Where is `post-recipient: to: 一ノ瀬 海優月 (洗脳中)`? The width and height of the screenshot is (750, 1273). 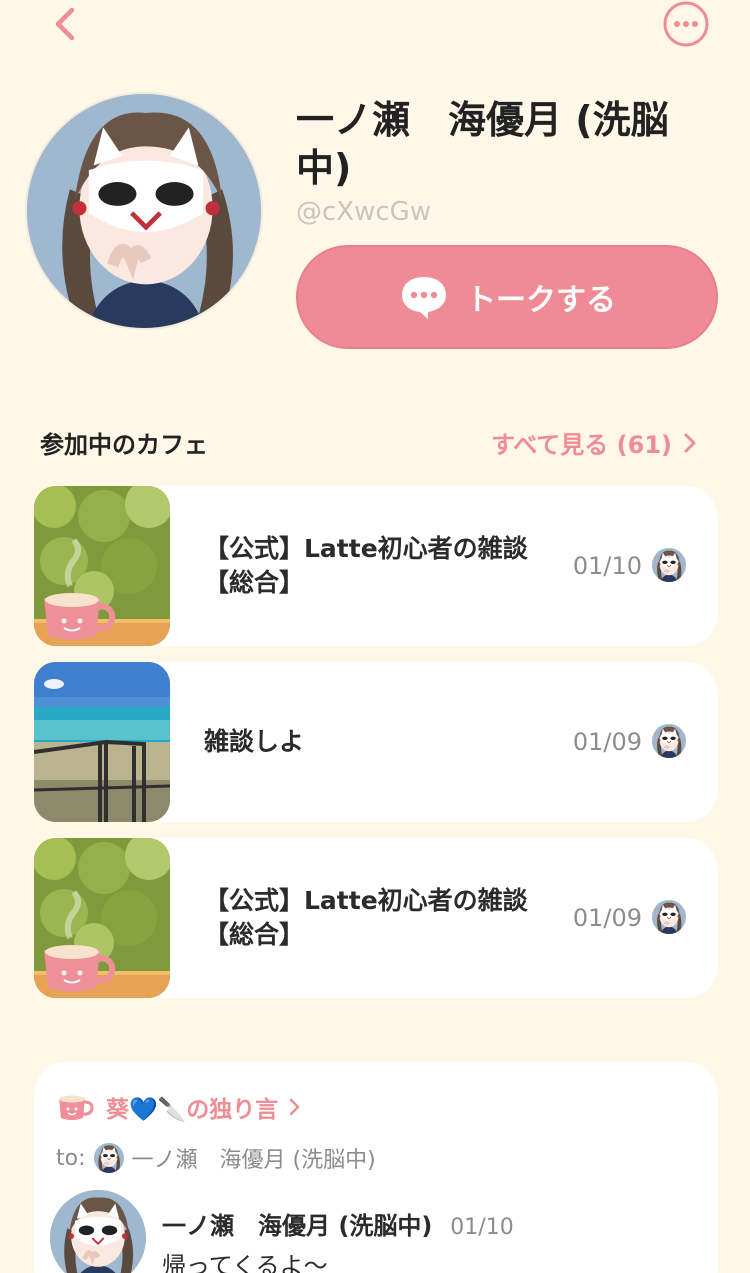 post-recipient: to: 一ノ瀬 海優月 (洗脳中) is located at coordinates (216, 1158).